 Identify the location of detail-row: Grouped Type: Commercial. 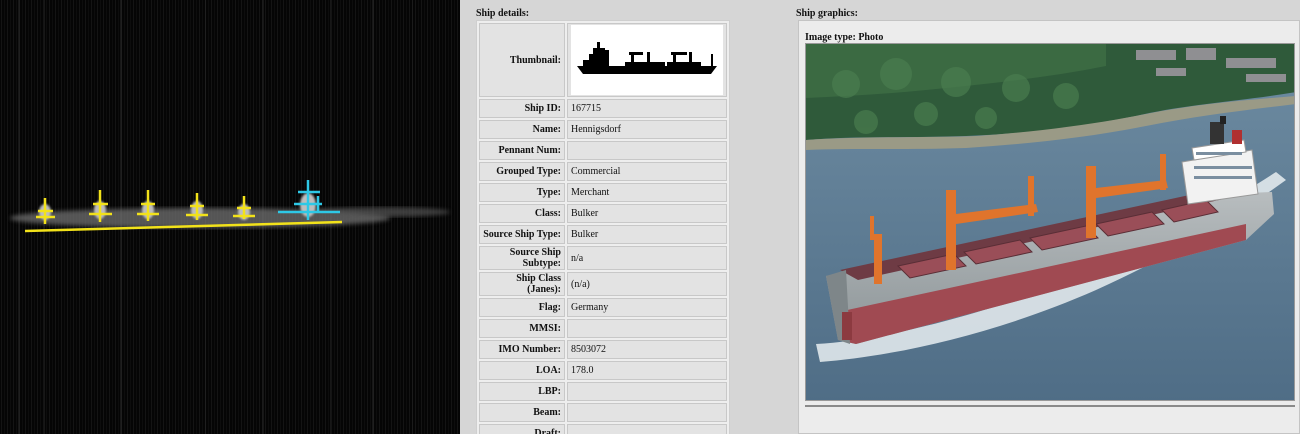
(603, 171).